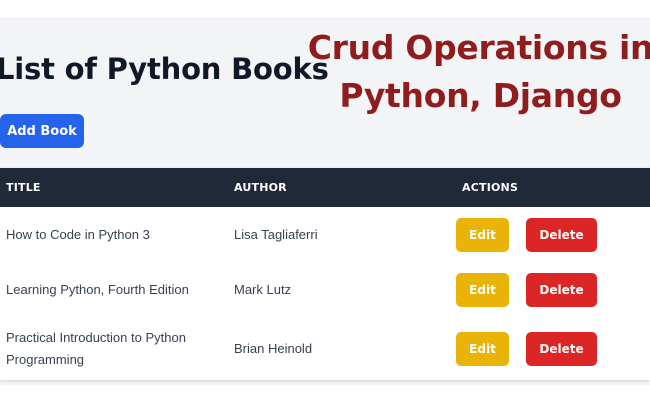 The height and width of the screenshot is (400, 650). I want to click on header-title: TITLE, so click(23, 187).